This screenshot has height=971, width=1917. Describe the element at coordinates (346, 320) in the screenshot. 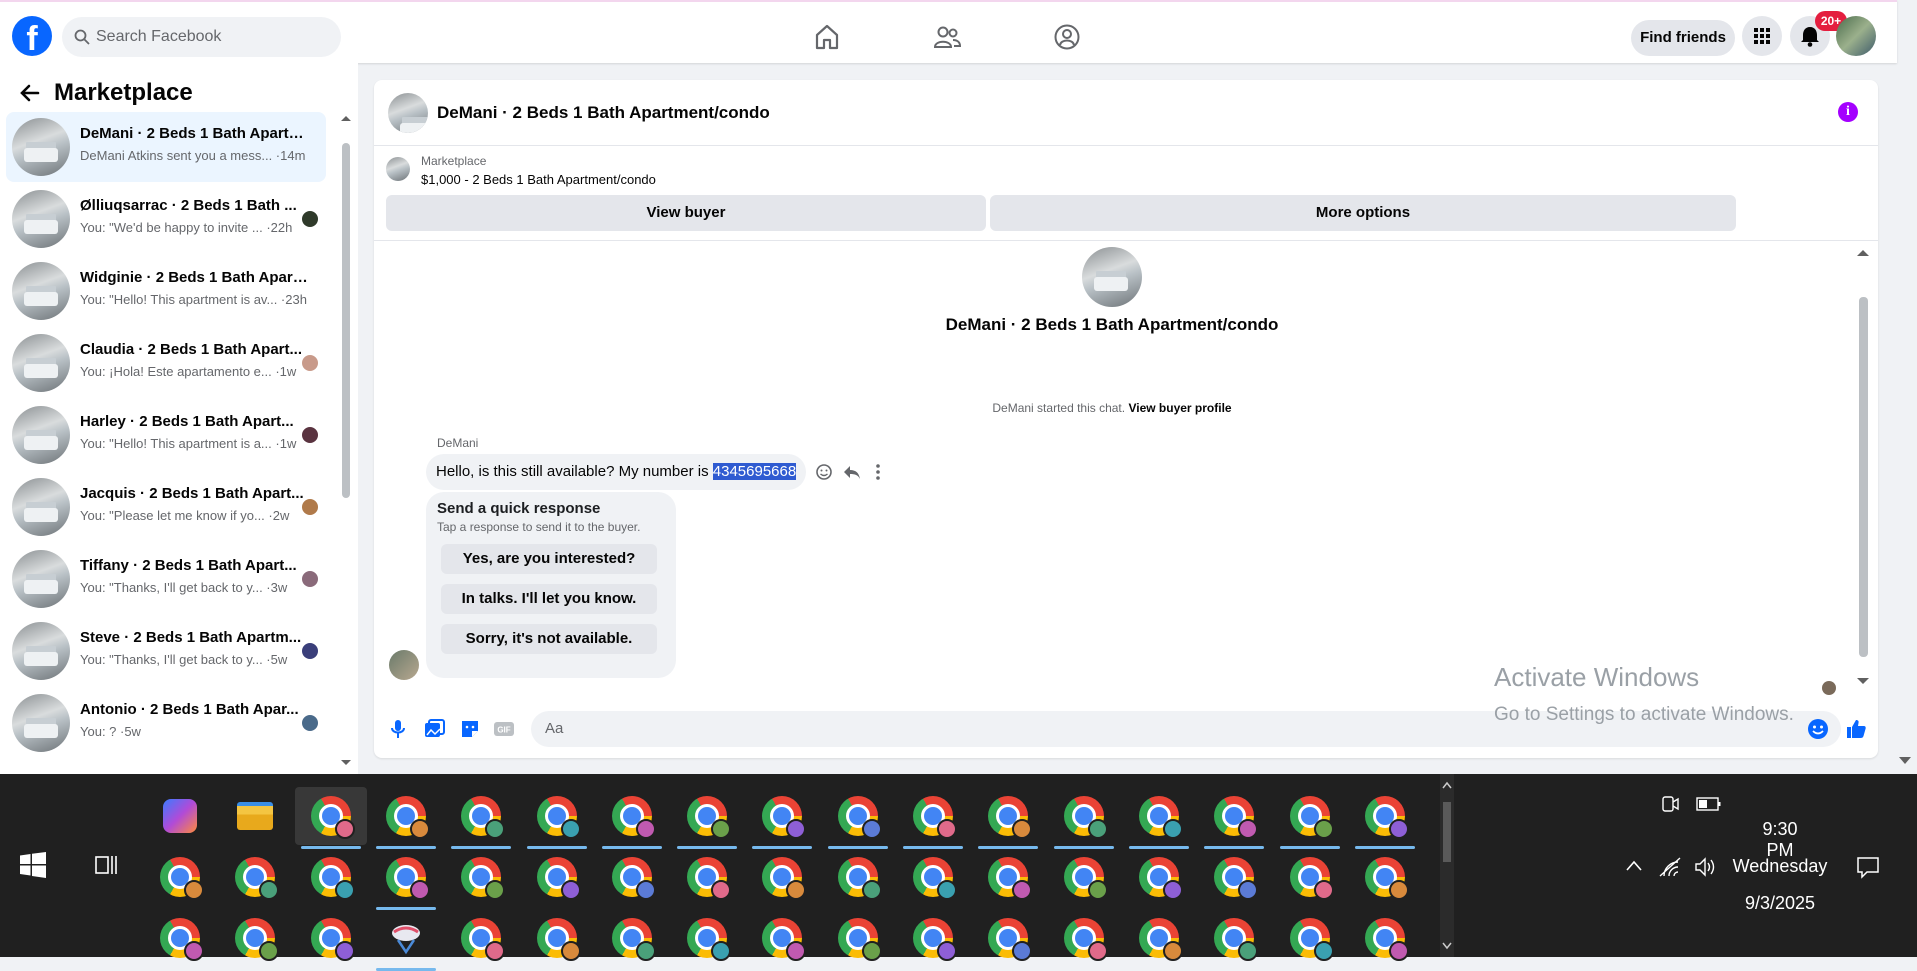

I see `sidebar-scroll-thumb` at that location.